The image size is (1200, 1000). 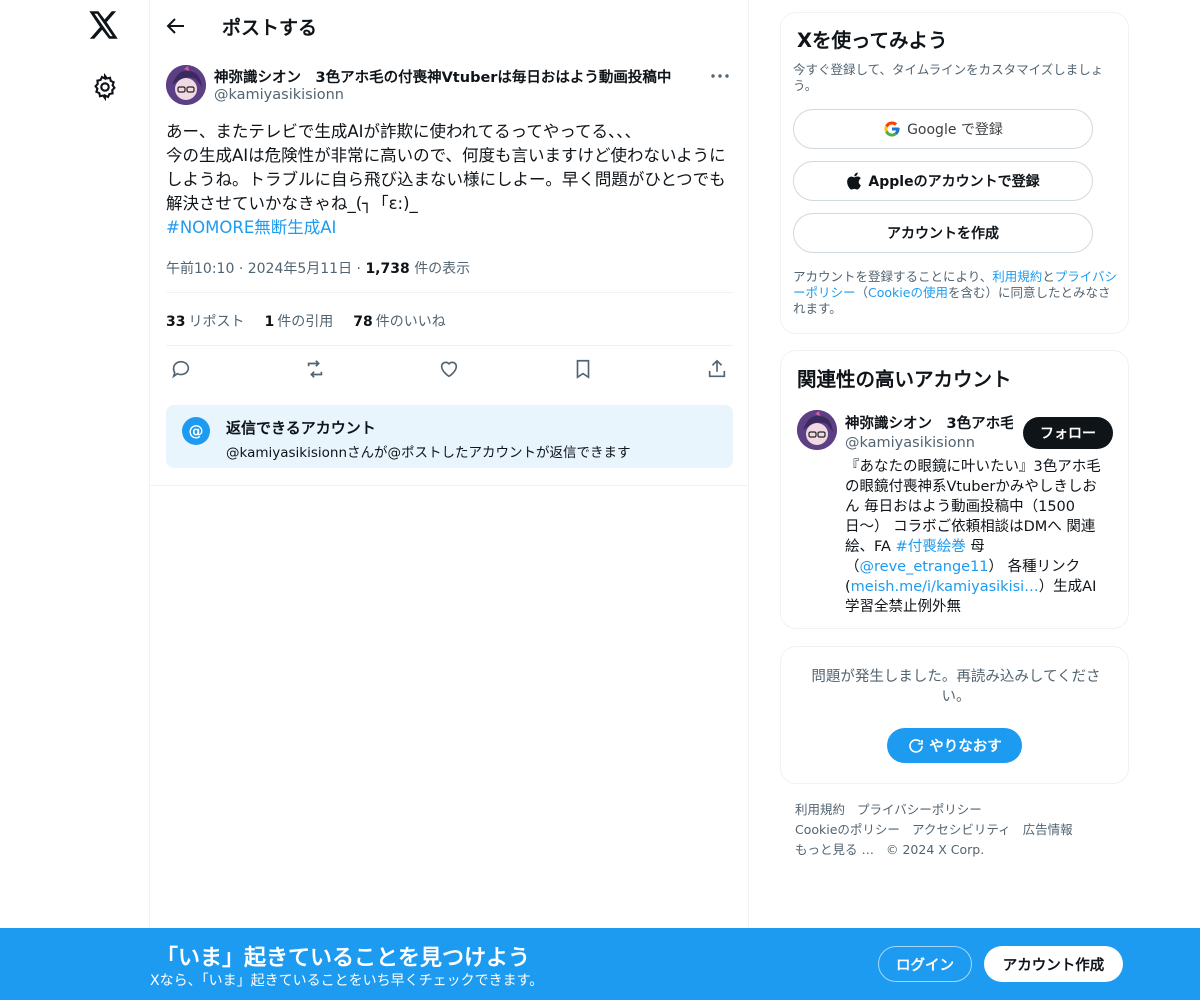 What do you see at coordinates (892, 129) in the screenshot?
I see `google-icon` at bounding box center [892, 129].